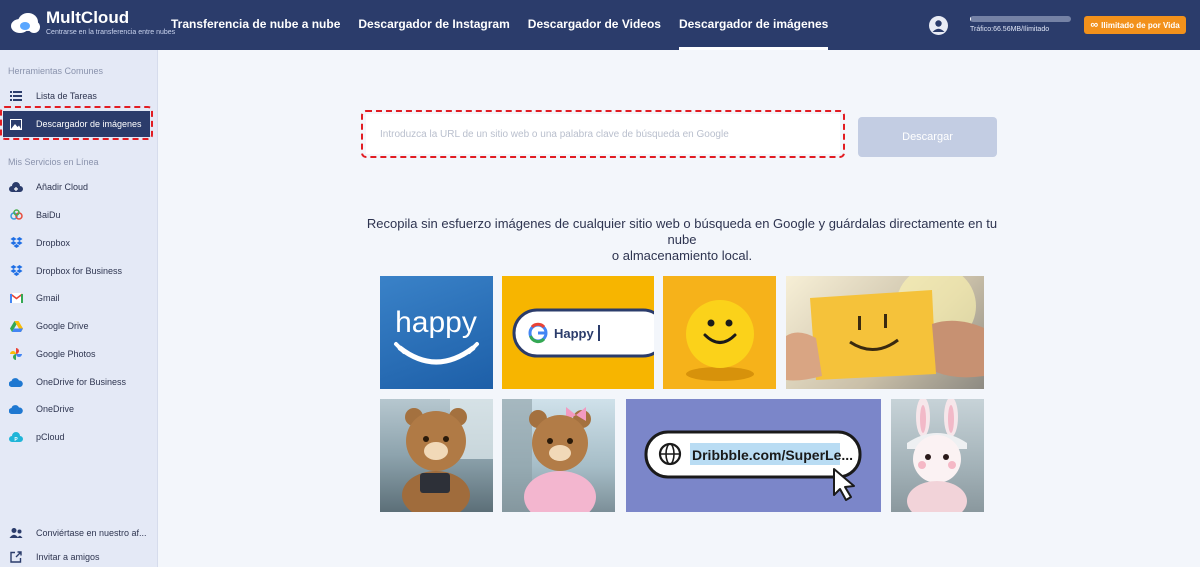  I want to click on add-cloud-icon, so click(16, 187).